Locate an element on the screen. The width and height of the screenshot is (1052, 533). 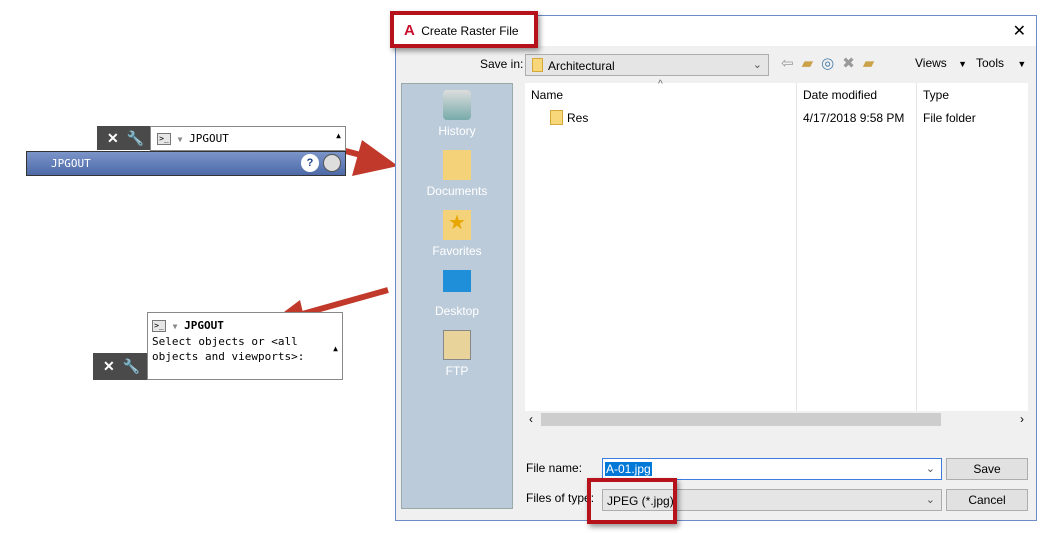
places-sidebar: History Documents ★ Favorites Desktop FTP is located at coordinates (457, 296).